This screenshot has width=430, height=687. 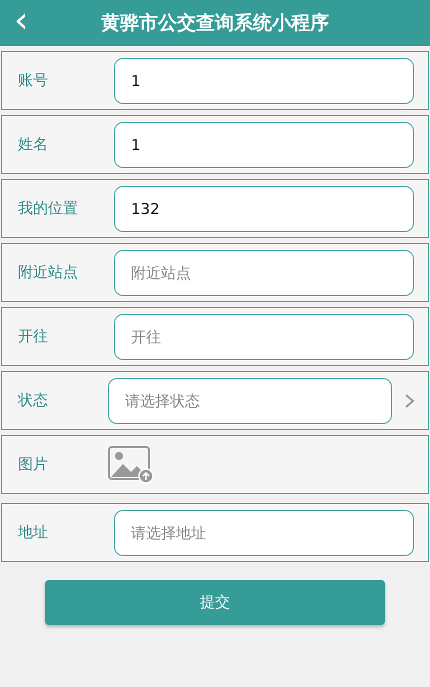 I want to click on chevron-right-icon, so click(x=410, y=400).